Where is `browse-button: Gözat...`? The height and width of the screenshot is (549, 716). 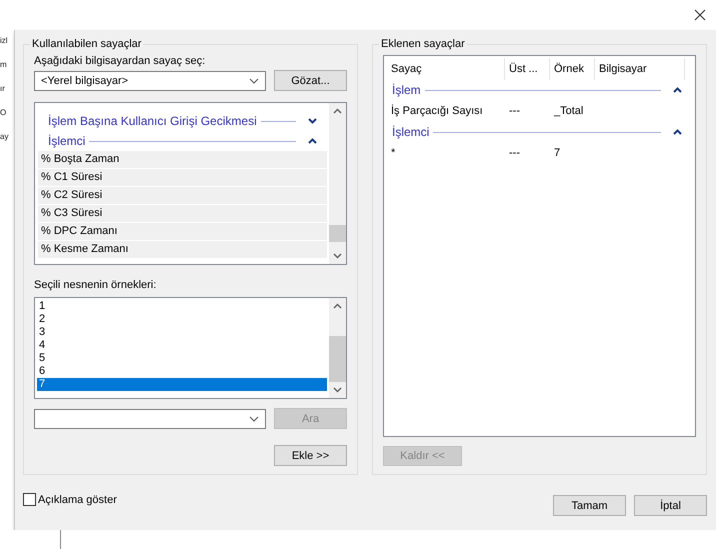
browse-button: Gözat... is located at coordinates (310, 80).